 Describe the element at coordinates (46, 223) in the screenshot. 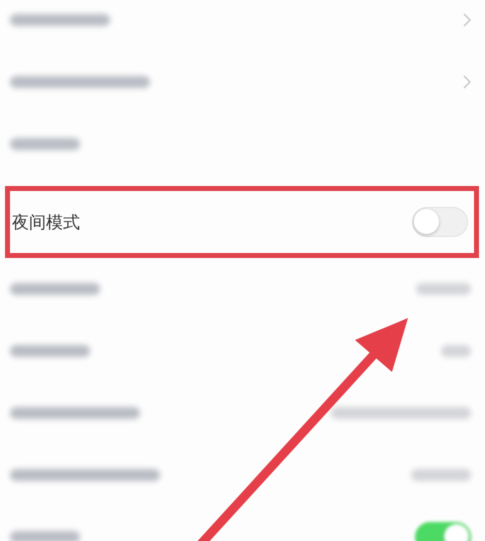

I see `setting-label: 夜间模式` at that location.